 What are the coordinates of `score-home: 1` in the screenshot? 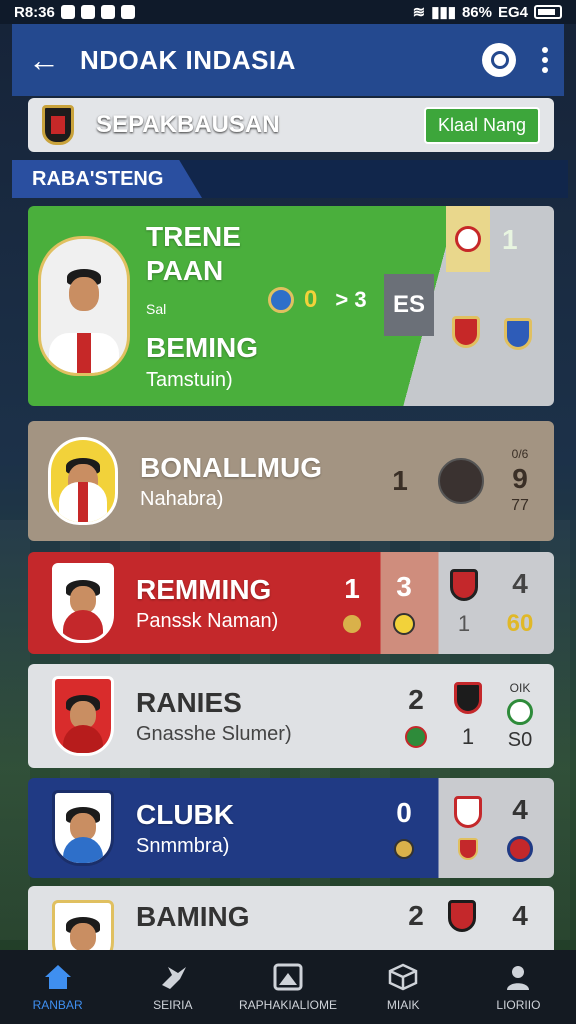 It's located at (352, 588).